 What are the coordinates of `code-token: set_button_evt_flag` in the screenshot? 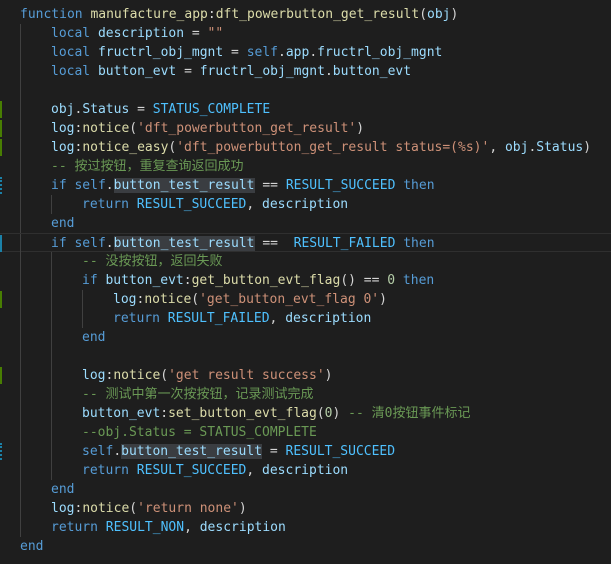 It's located at (242, 413).